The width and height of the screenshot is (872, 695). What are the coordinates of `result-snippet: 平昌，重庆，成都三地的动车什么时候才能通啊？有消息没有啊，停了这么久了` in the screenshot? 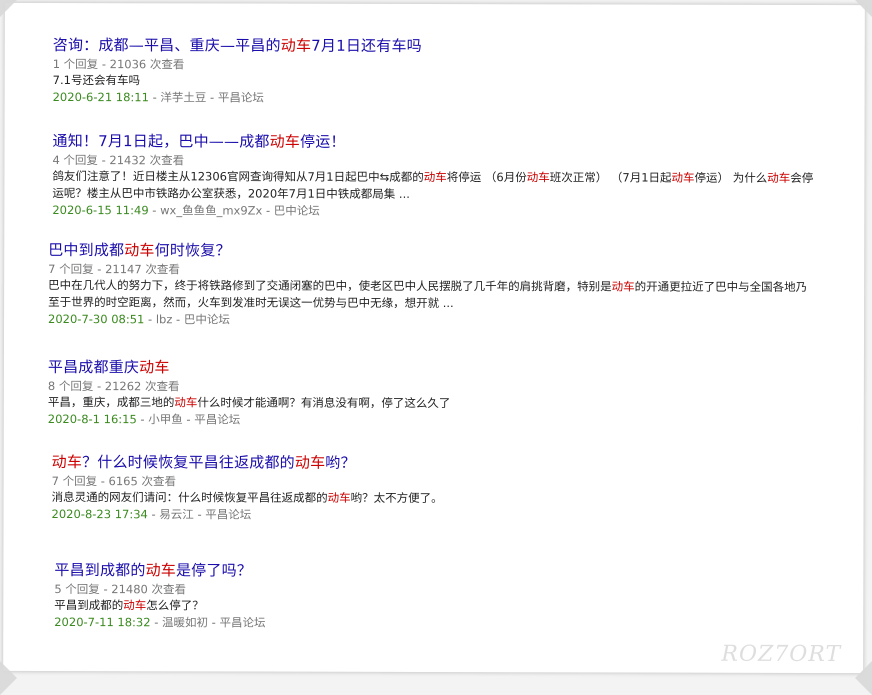 It's located at (433, 403).